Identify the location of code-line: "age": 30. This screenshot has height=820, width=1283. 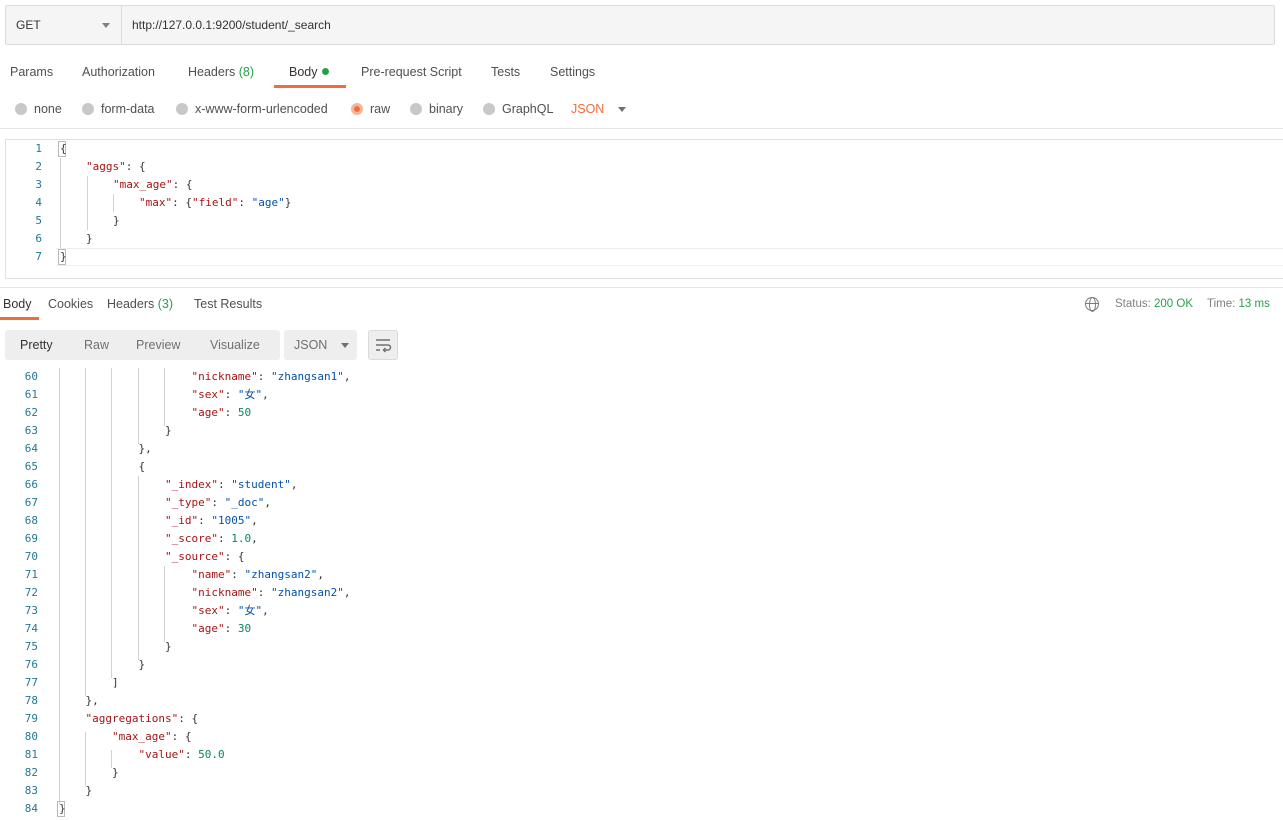
(221, 628).